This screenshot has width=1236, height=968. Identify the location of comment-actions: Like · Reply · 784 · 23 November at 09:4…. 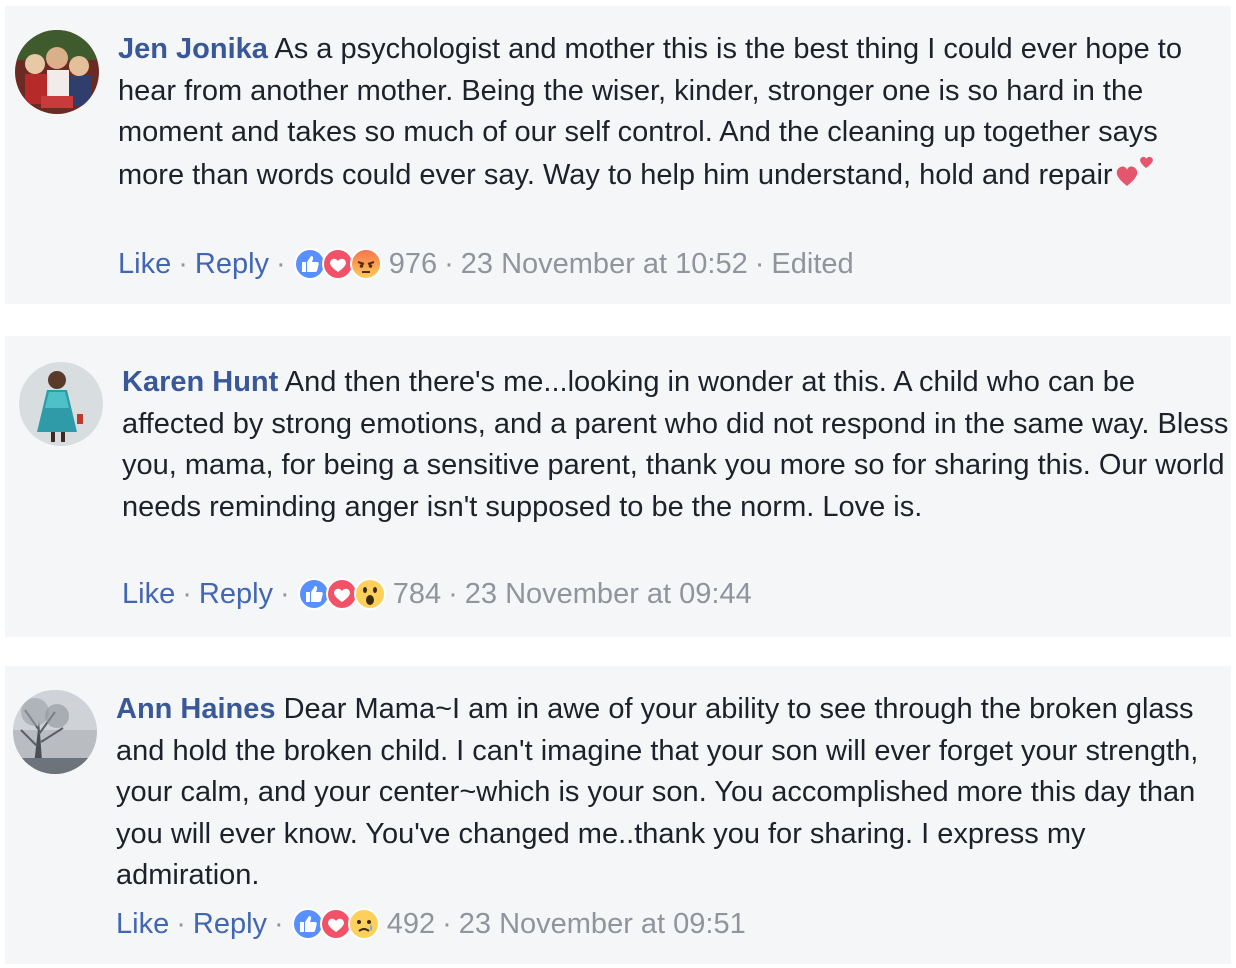
(437, 594).